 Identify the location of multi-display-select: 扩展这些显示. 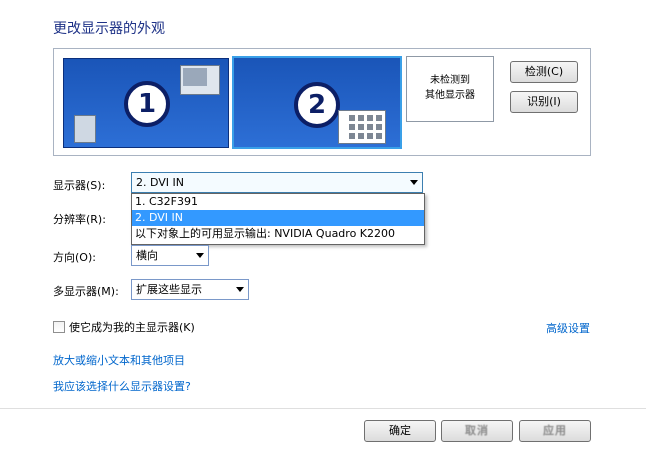
(190, 289).